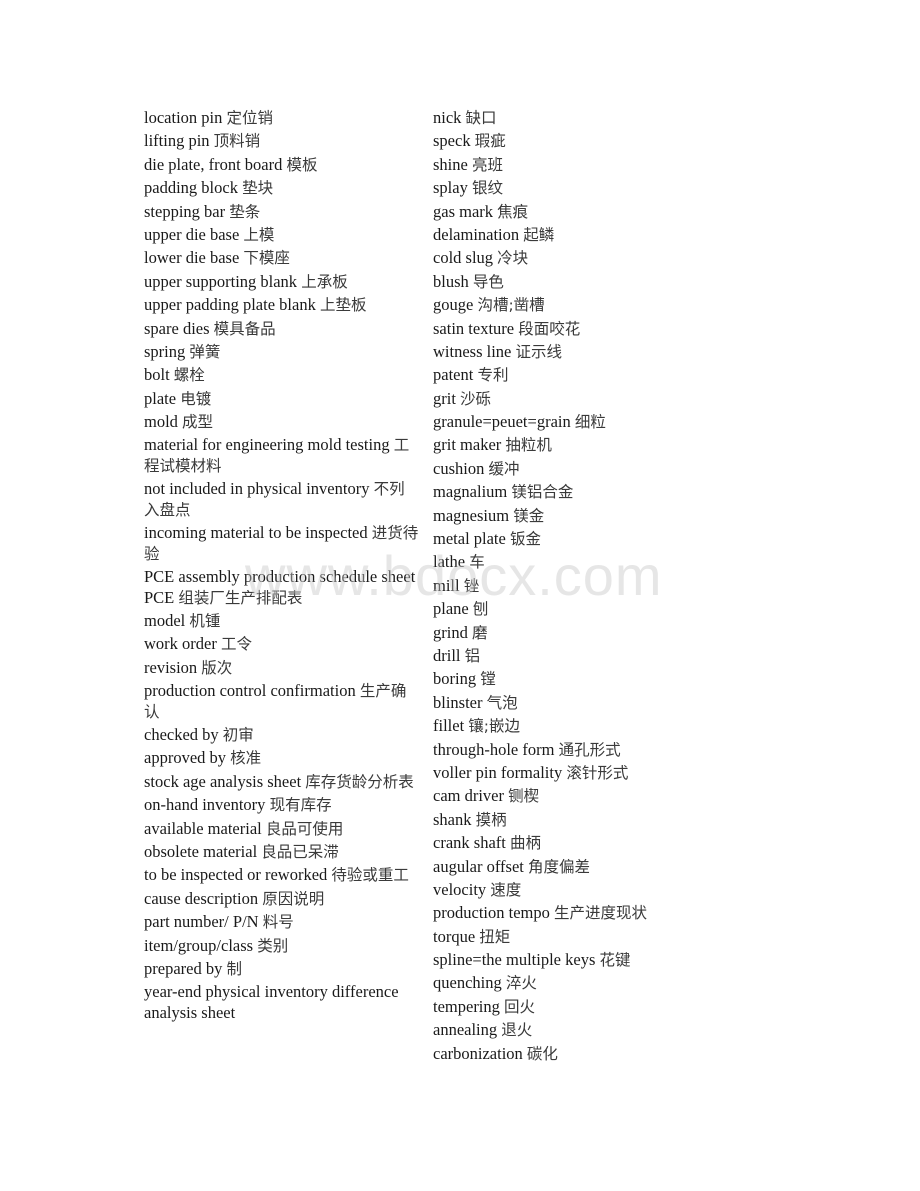 This screenshot has width=920, height=1191. Describe the element at coordinates (578, 796) in the screenshot. I see `glossary-entry: cam driver 铡楔` at that location.